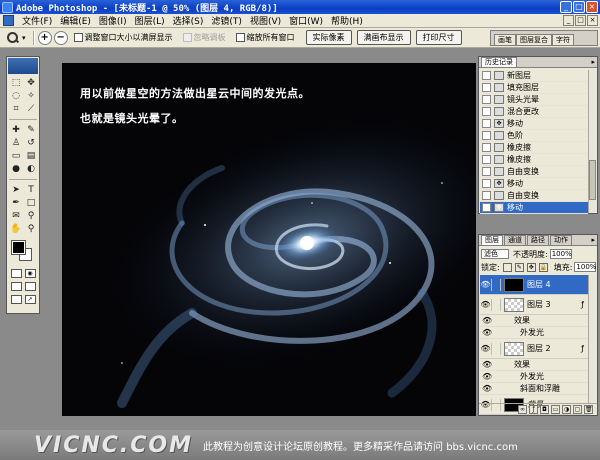 This screenshot has width=600, height=460. What do you see at coordinates (563, 39) in the screenshot?
I see `palette-well-tab-character: 字符` at bounding box center [563, 39].